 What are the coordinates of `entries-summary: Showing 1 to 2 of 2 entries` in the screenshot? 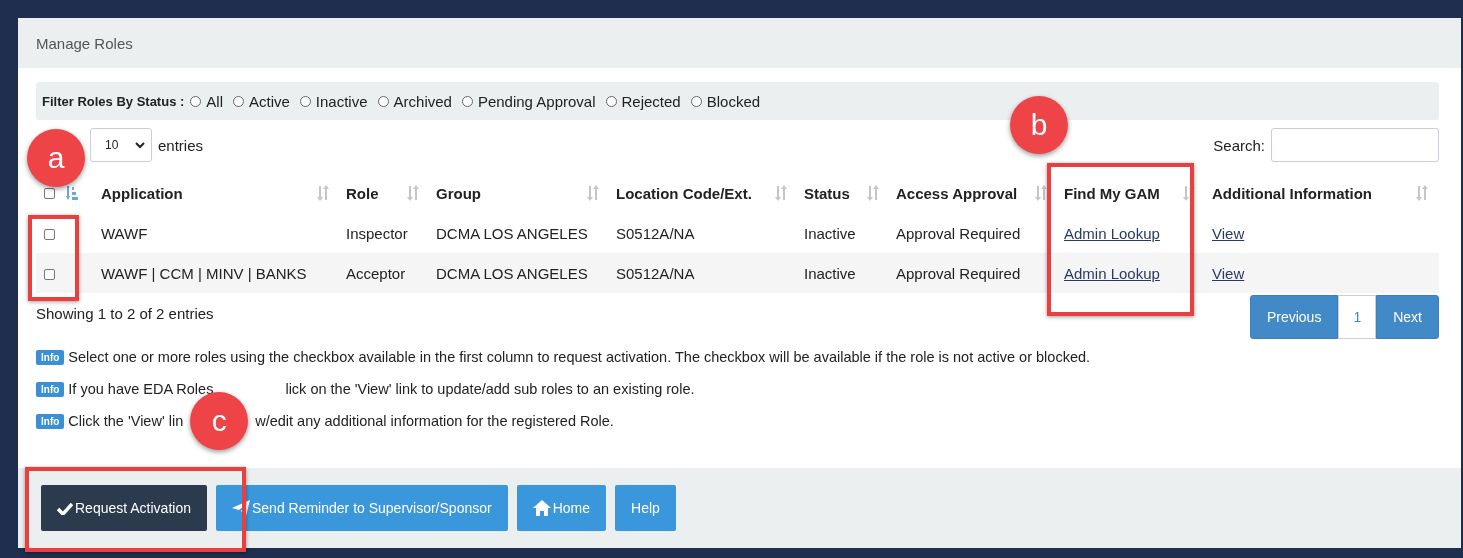 It's located at (125, 313).